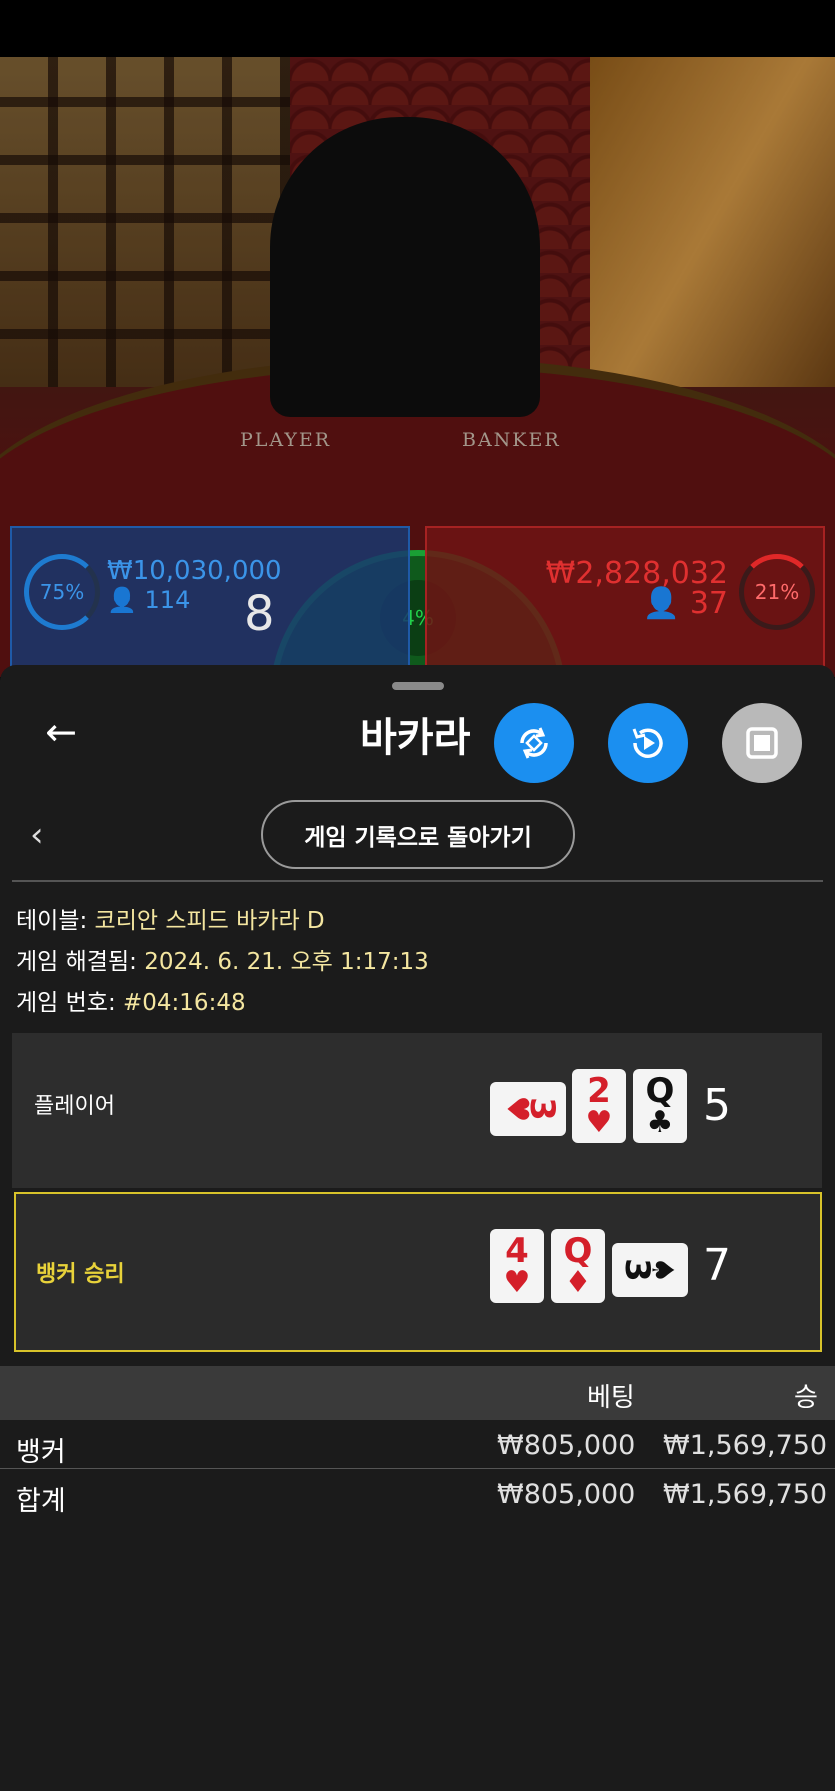  I want to click on banker-hand-row: 뱅커 승리, so click(418, 1272).